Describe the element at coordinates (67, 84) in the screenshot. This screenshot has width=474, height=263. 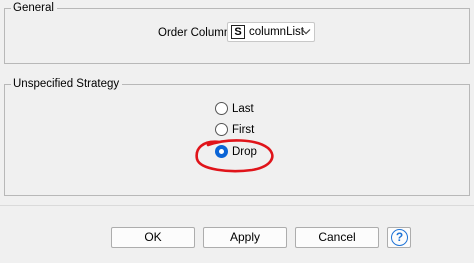
I see `unspecified-strategy-legend: Unspecified Strategy` at that location.